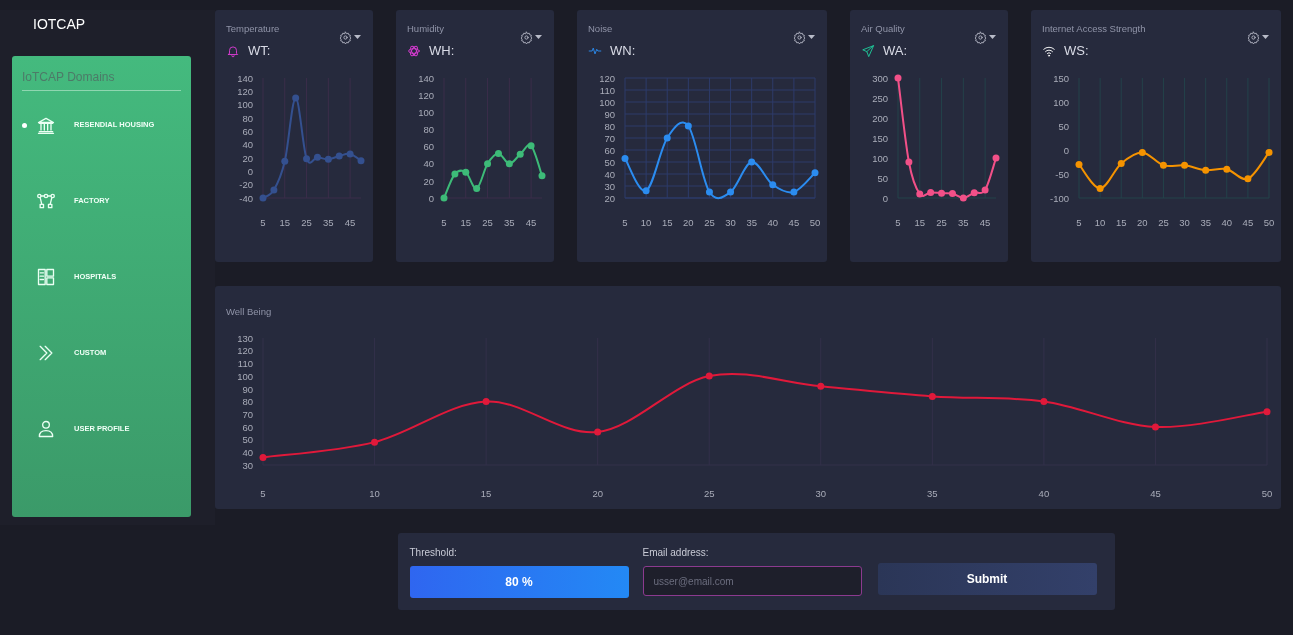 The height and width of the screenshot is (635, 1293). What do you see at coordinates (414, 51) in the screenshot?
I see `atom-icon` at bounding box center [414, 51].